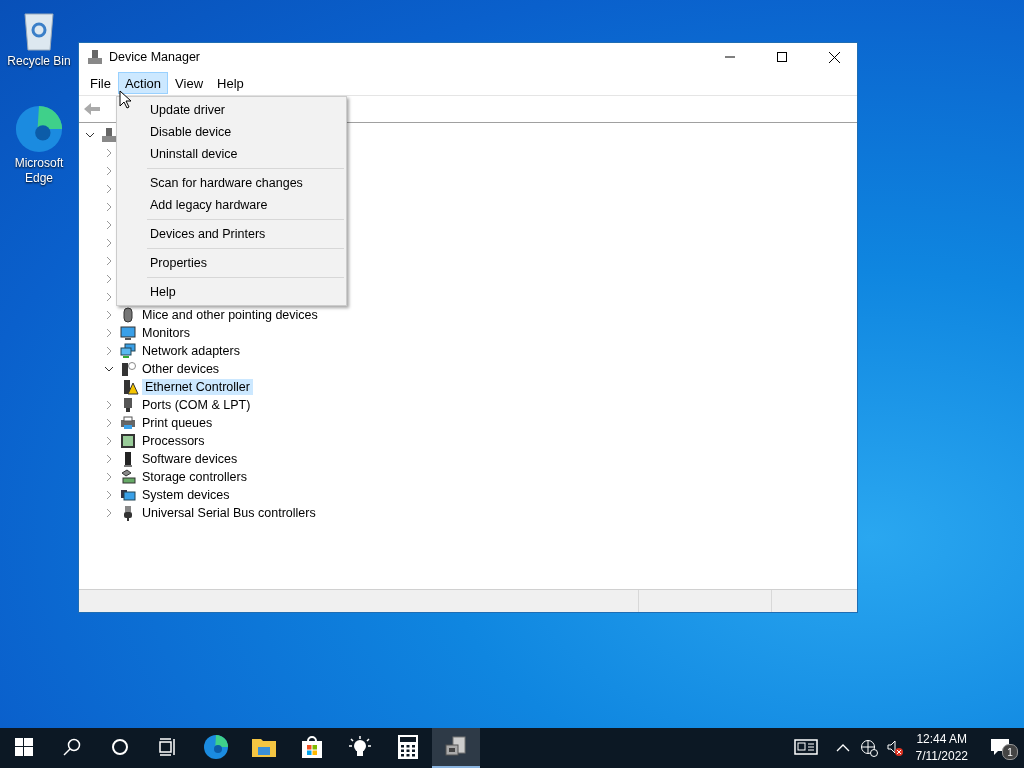  Describe the element at coordinates (941, 756) in the screenshot. I see `clock-date: 7/11/2022` at that location.